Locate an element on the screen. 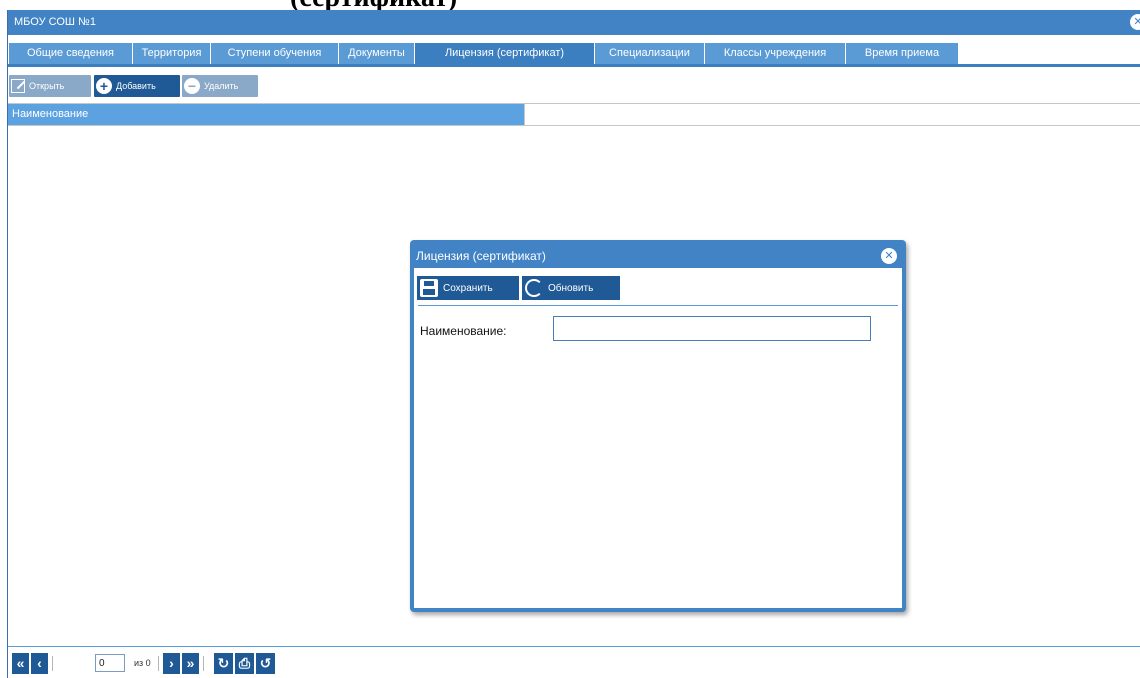 This screenshot has height=678, width=1140. page-number-input is located at coordinates (110, 663).